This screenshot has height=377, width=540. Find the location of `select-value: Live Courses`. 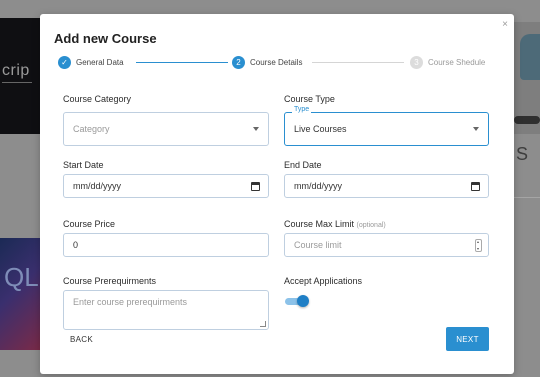

select-value: Live Courses is located at coordinates (320, 129).